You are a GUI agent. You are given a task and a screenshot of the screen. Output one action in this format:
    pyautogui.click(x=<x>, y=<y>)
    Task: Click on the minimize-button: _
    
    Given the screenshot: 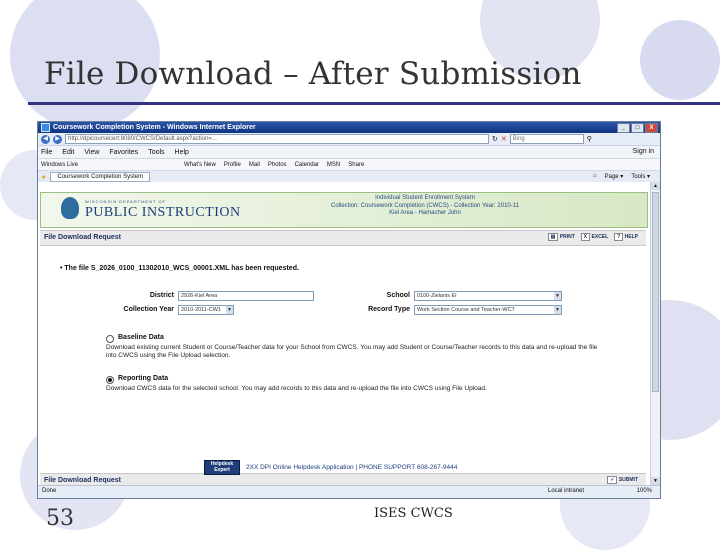 What is the action you would take?
    pyautogui.click(x=623, y=128)
    